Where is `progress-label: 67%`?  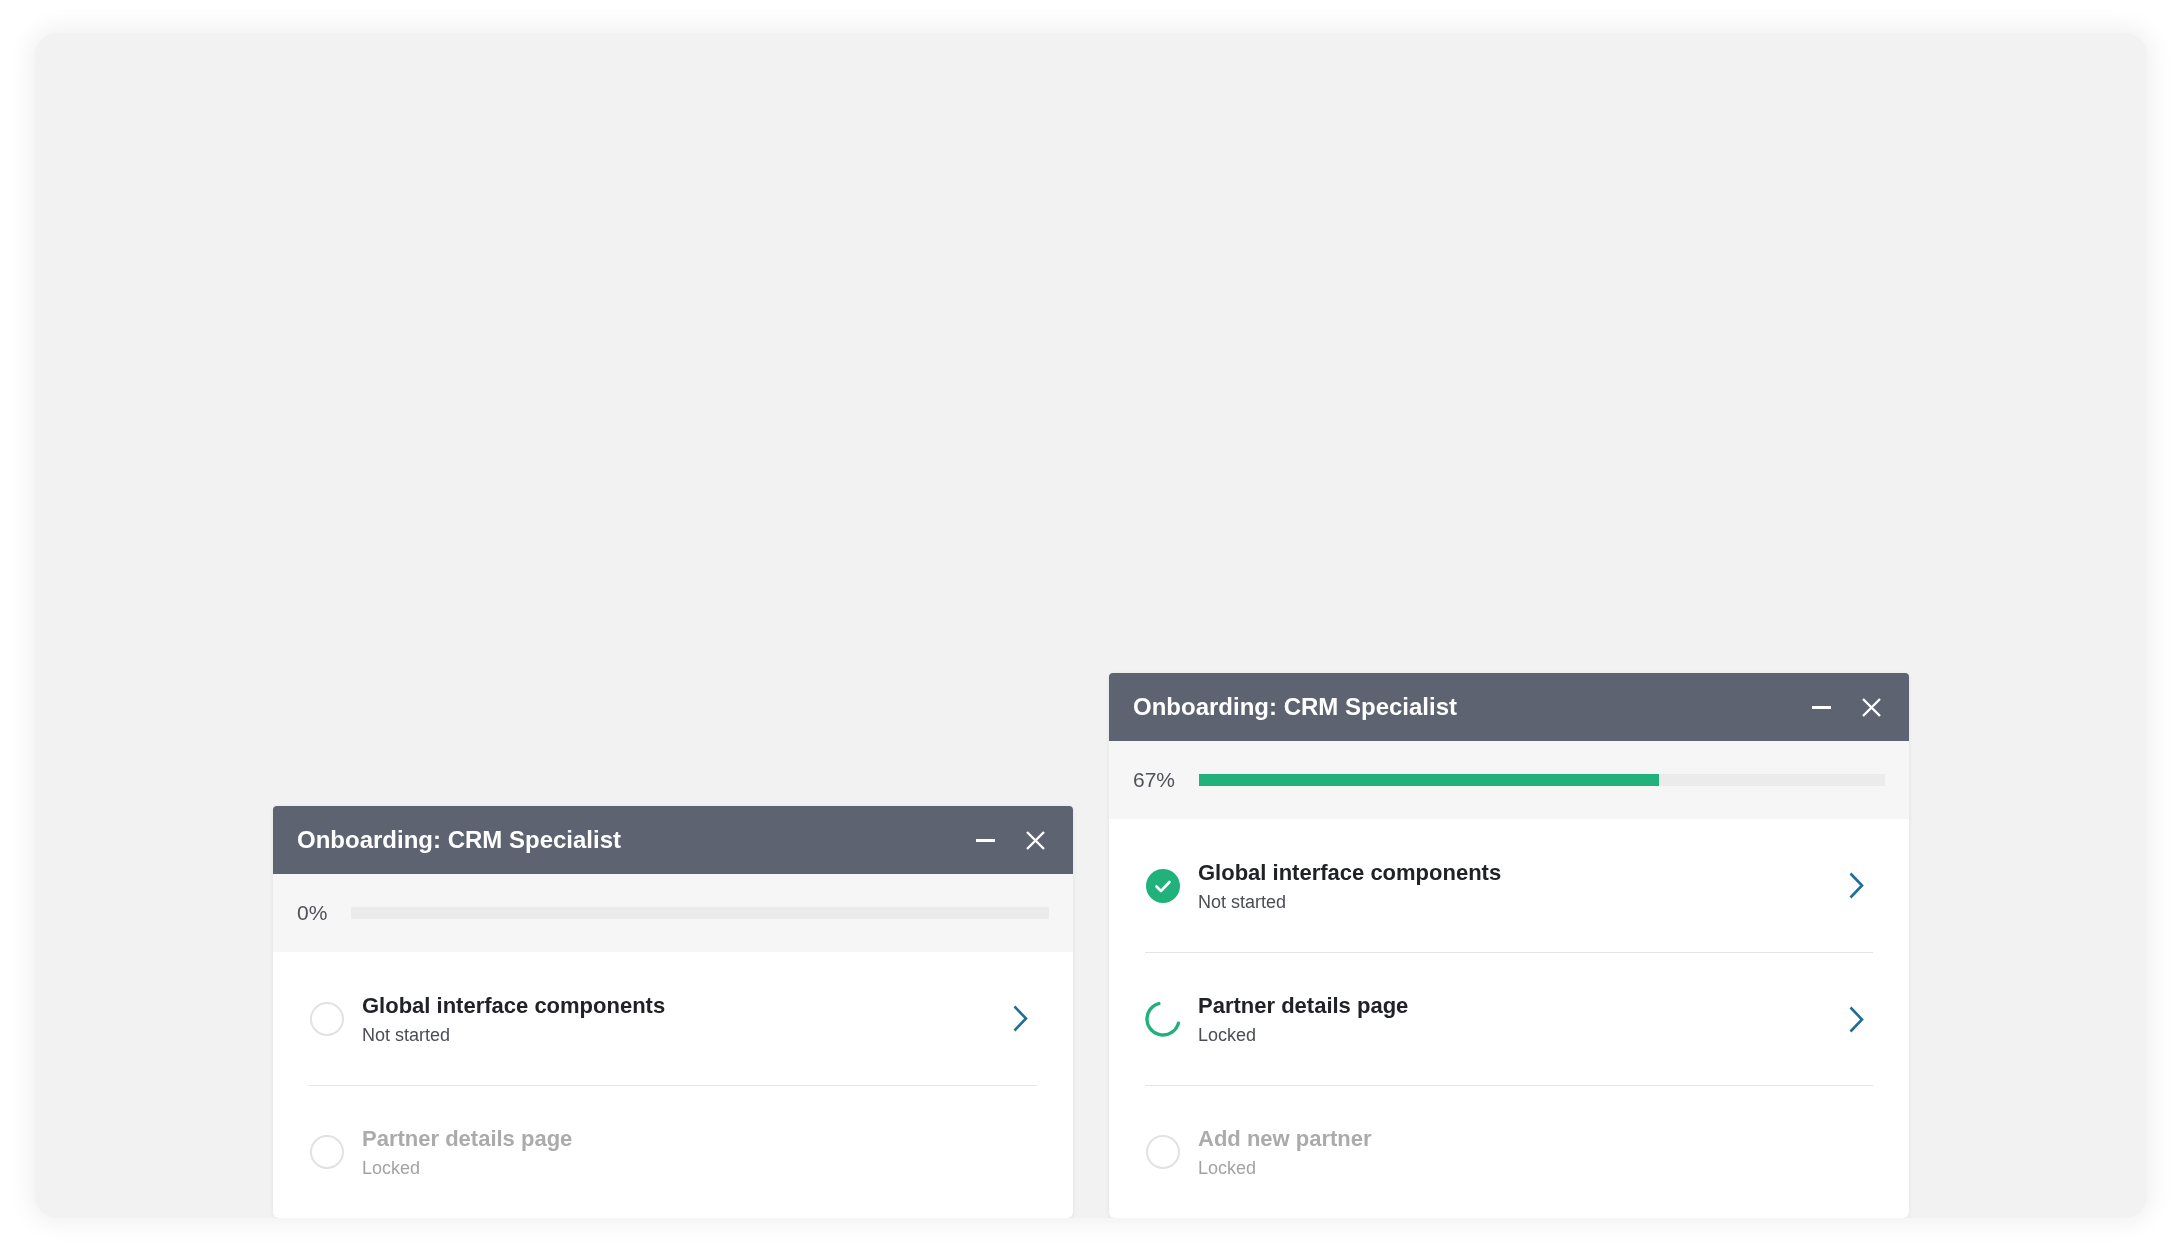
progress-label: 67% is located at coordinates (1154, 780).